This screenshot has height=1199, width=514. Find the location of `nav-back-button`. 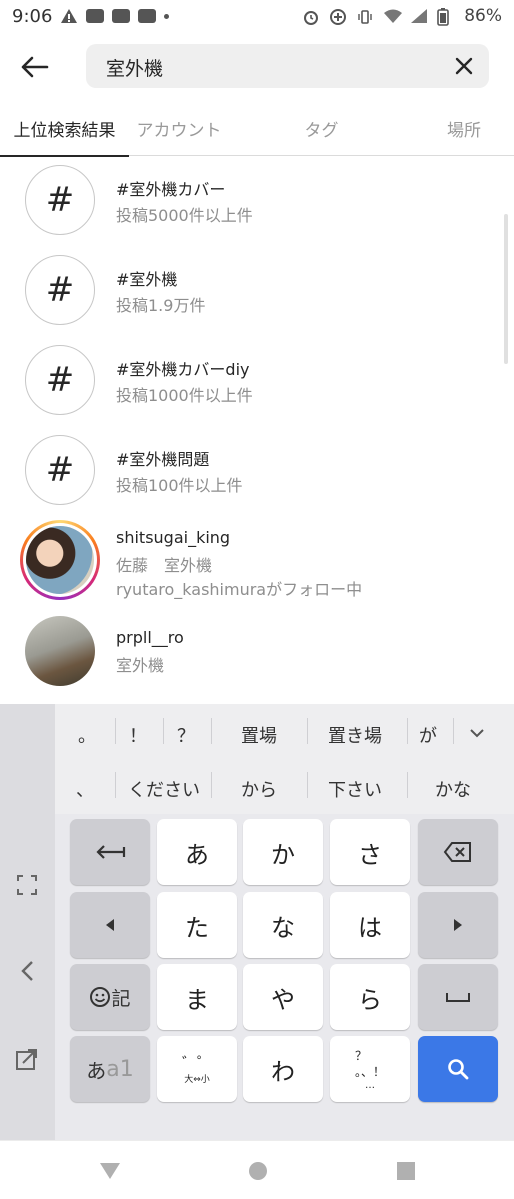

nav-back-button is located at coordinates (110, 1171).